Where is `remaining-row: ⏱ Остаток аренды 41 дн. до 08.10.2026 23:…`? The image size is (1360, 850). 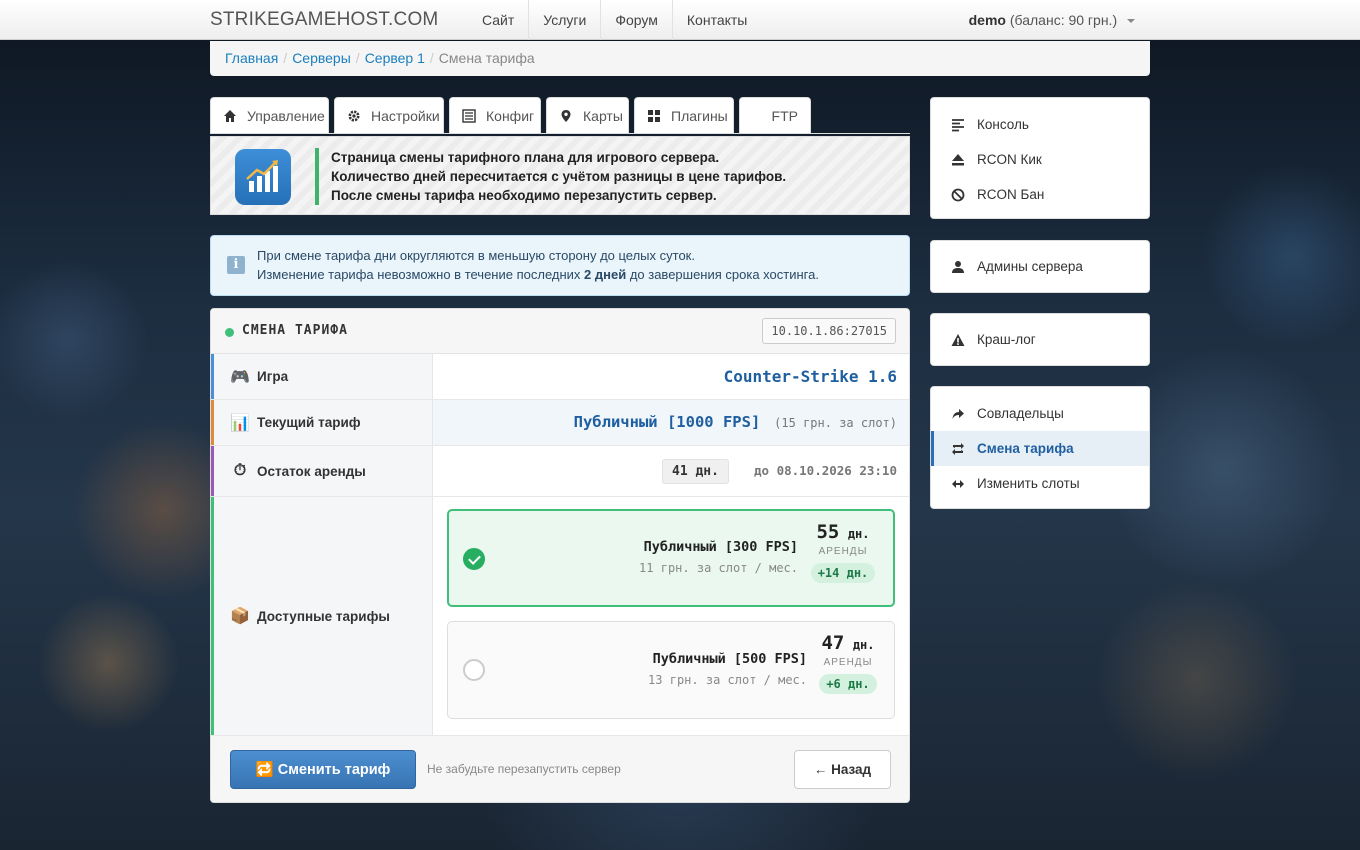 remaining-row: ⏱ Остаток аренды 41 дн. до 08.10.2026 23:… is located at coordinates (560, 471).